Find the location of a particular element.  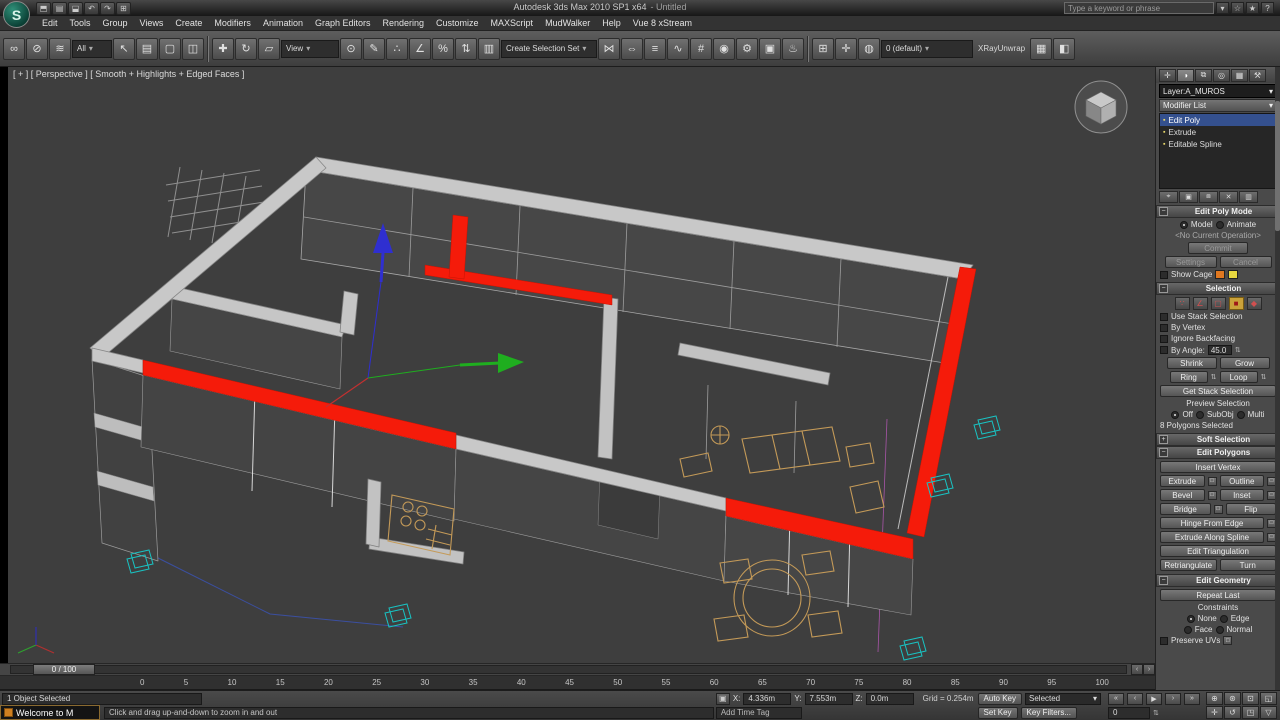

panel-scrollbar is located at coordinates (1277, 378).